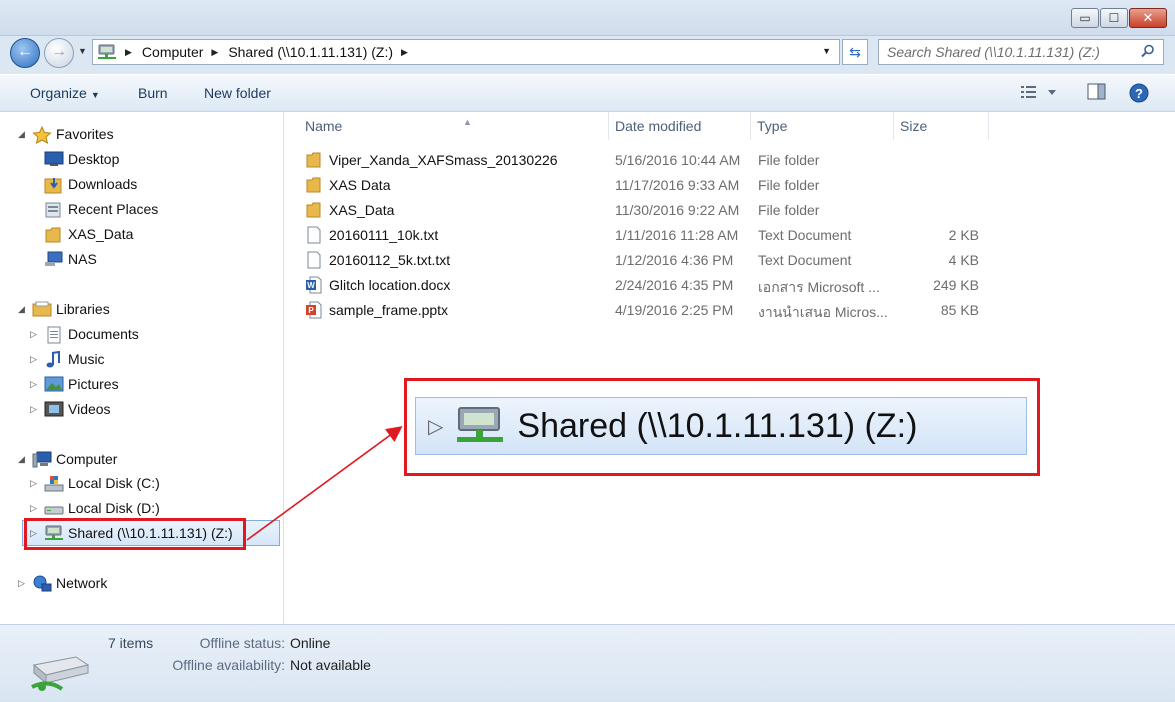  I want to click on breadcrumb-shared-drive: Shared (\\10.1.11.131) (Z:), so click(310, 52).